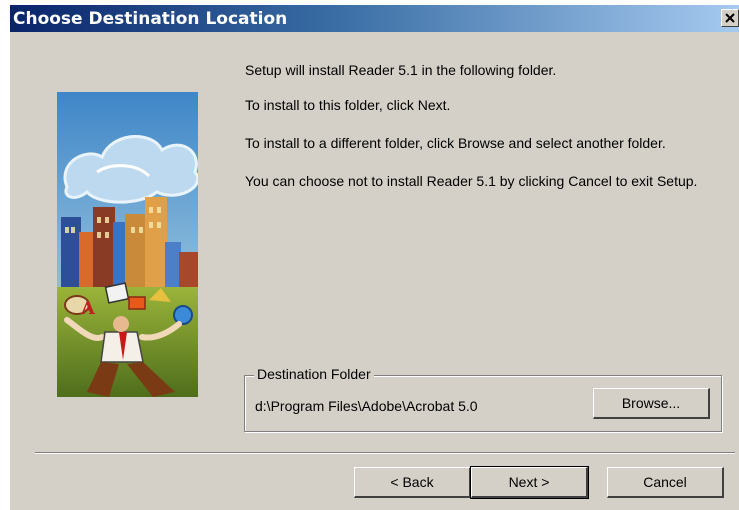 This screenshot has width=739, height=510. I want to click on info-text-click-next: To install to this folder, click Next., so click(348, 105).